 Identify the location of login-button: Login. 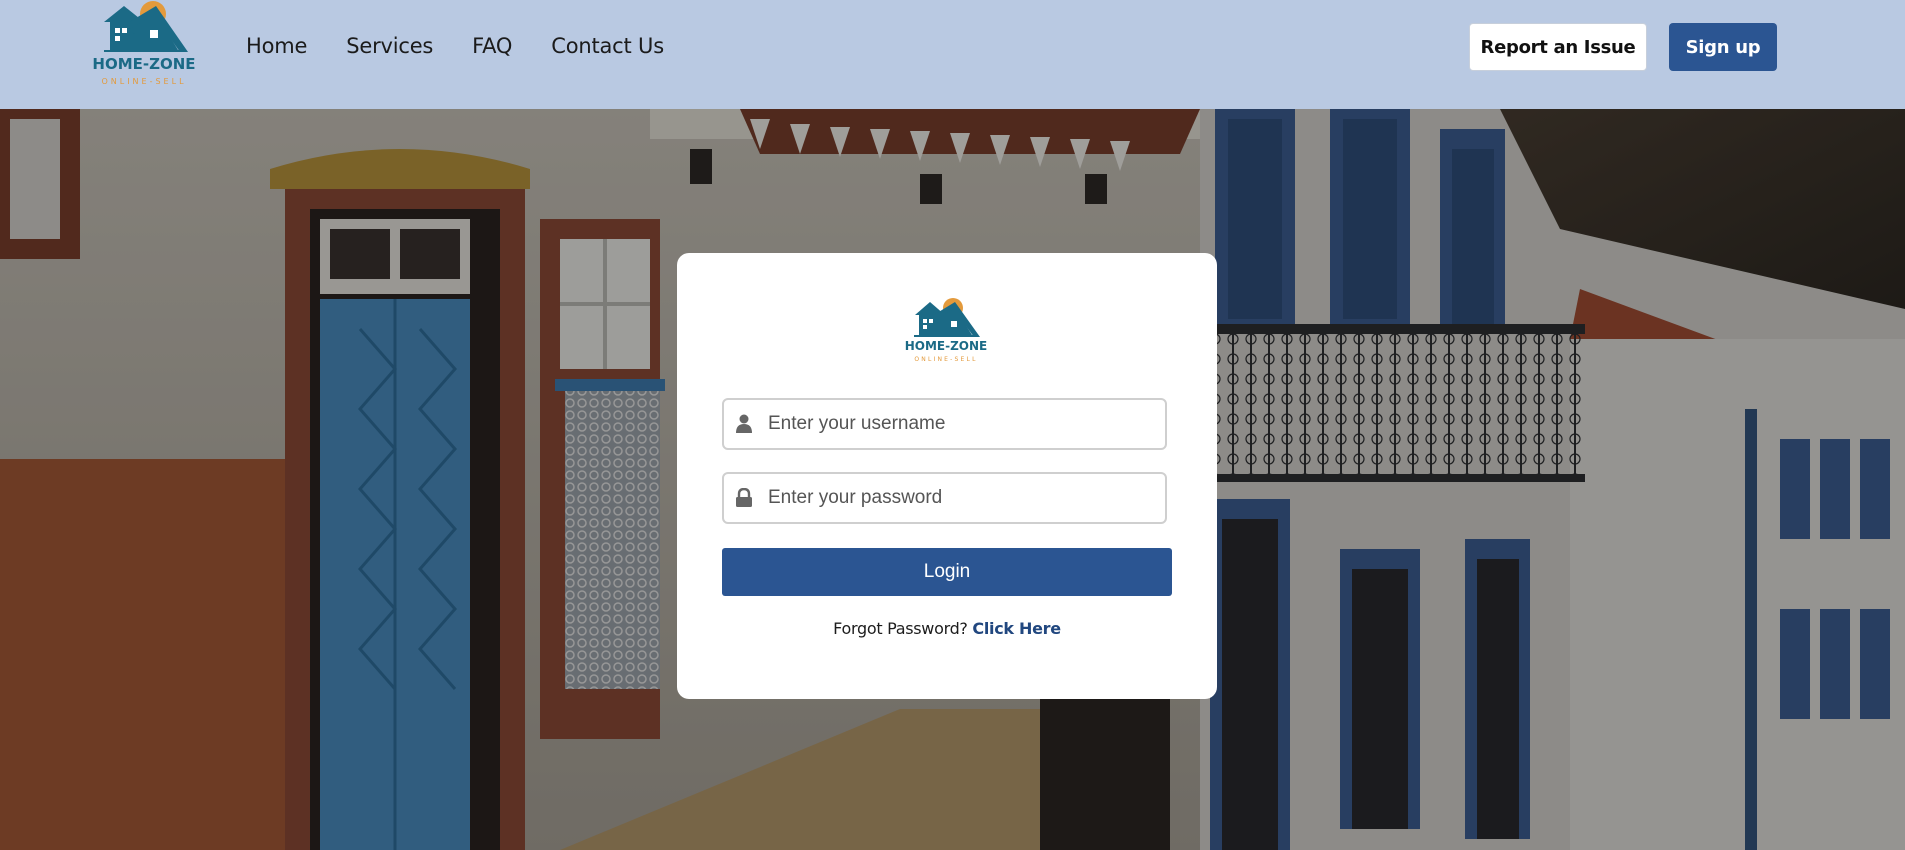
(947, 572).